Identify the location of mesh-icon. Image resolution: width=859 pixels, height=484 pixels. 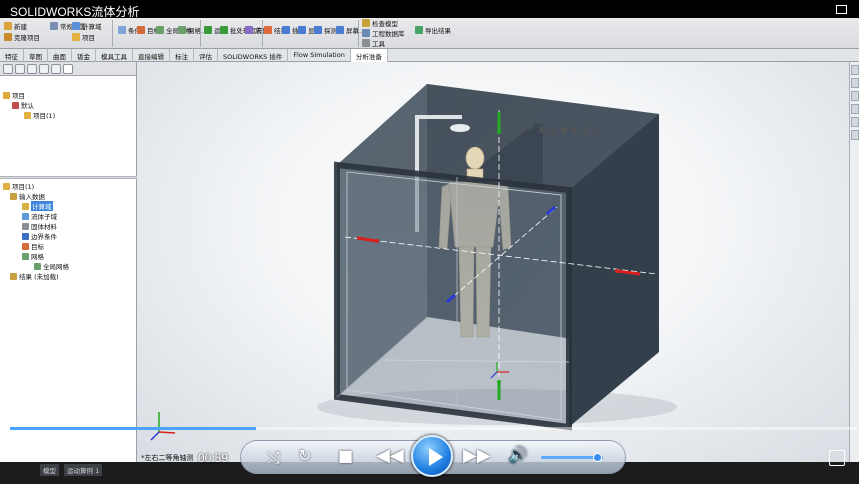
(182, 30).